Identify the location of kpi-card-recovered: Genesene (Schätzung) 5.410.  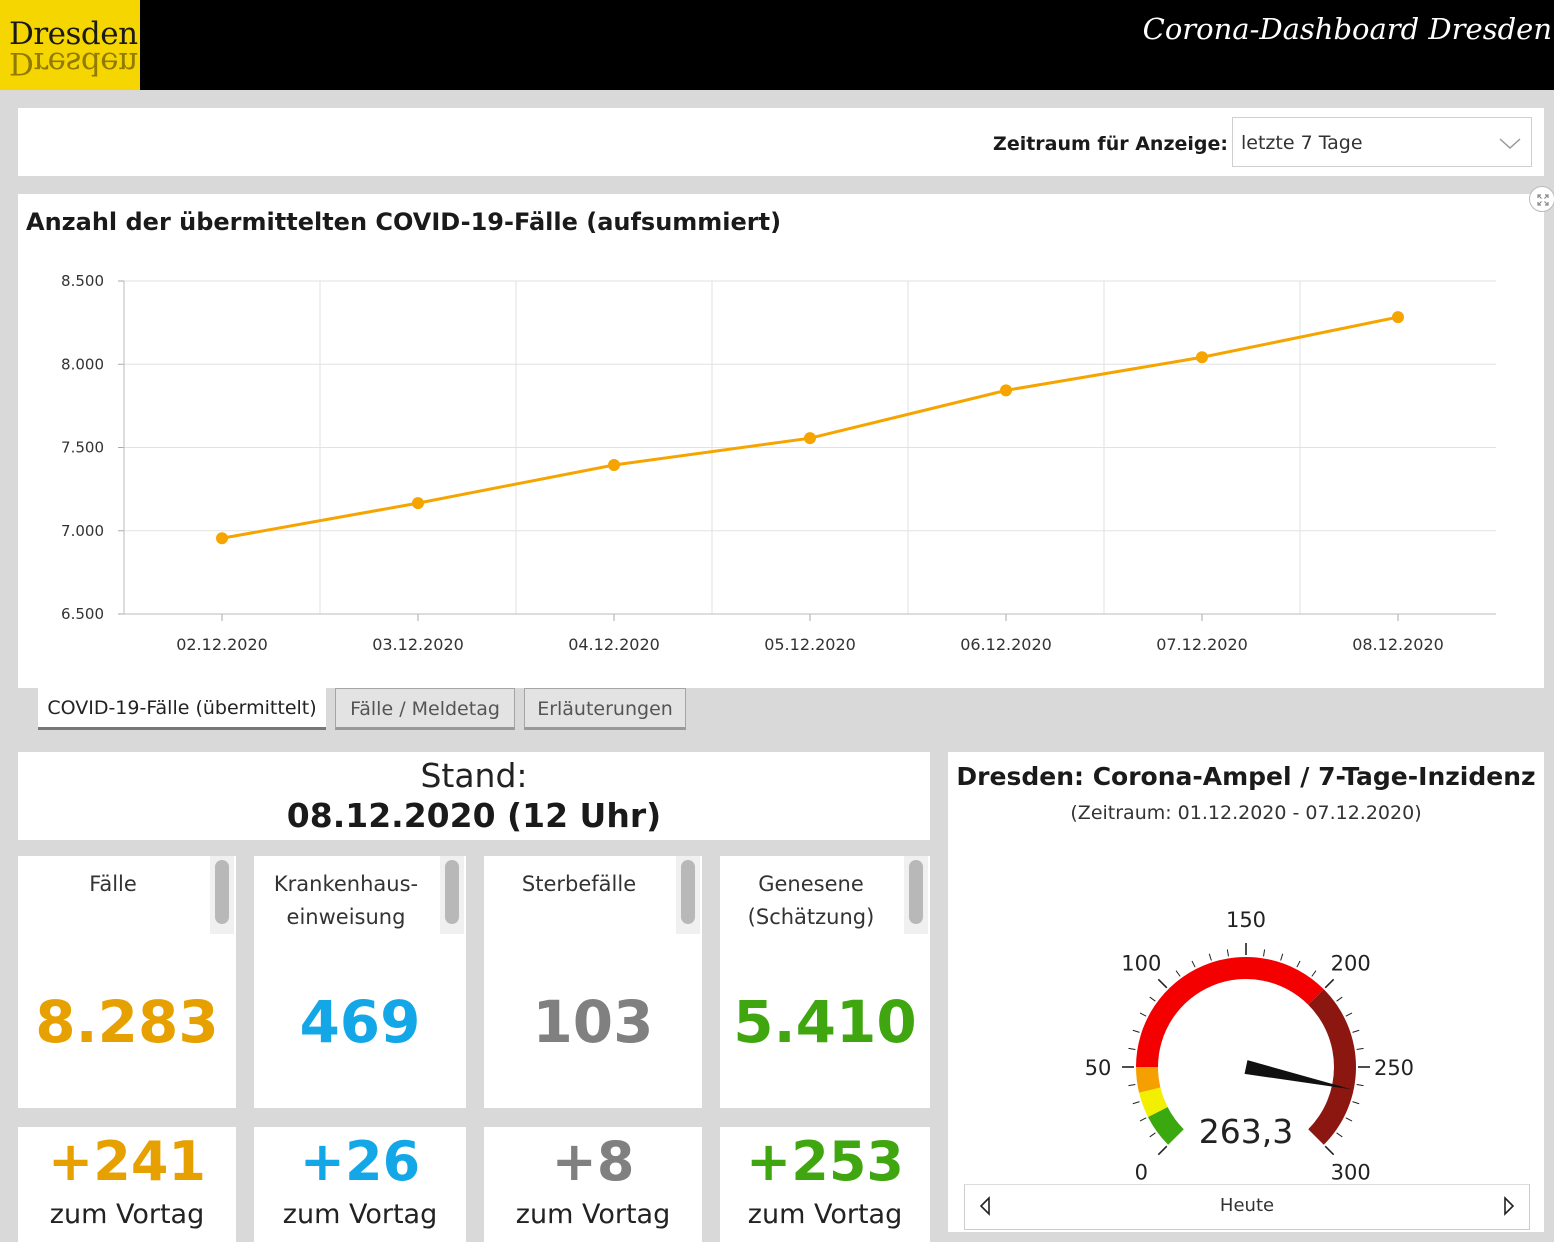
(825, 982).